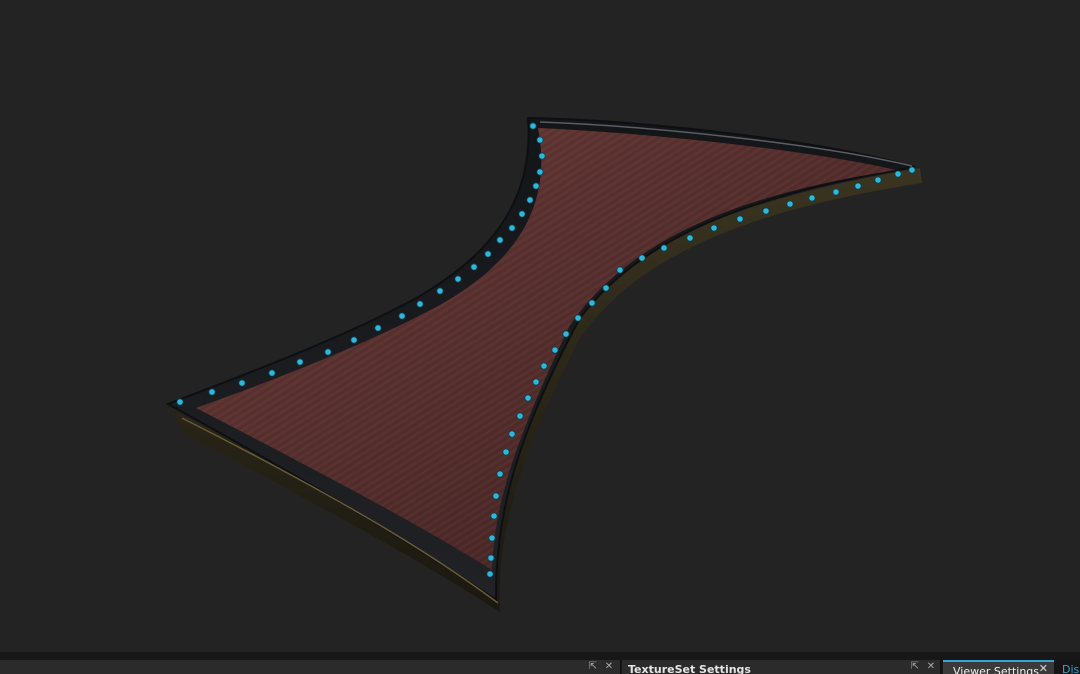 The image size is (1080, 674). What do you see at coordinates (1071, 668) in the screenshot?
I see `tab-display: Disp` at bounding box center [1071, 668].